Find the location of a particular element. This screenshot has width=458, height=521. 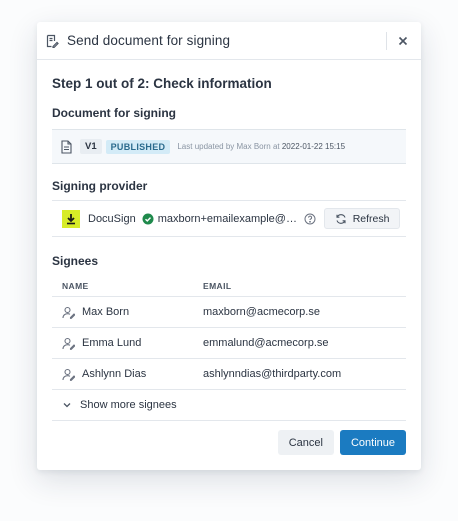

provider-account: maxborn+emailexample@acmecorp.se is located at coordinates (227, 218).